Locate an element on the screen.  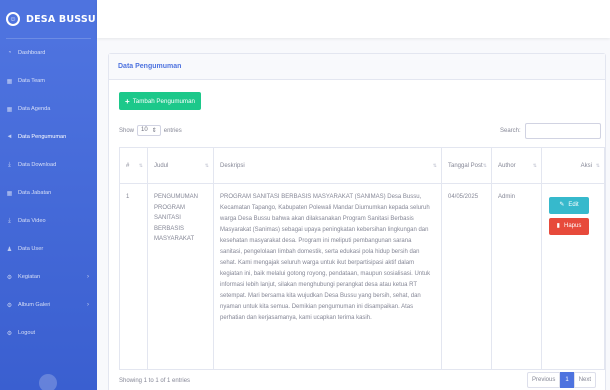
search-control: Search: is located at coordinates (550, 131).